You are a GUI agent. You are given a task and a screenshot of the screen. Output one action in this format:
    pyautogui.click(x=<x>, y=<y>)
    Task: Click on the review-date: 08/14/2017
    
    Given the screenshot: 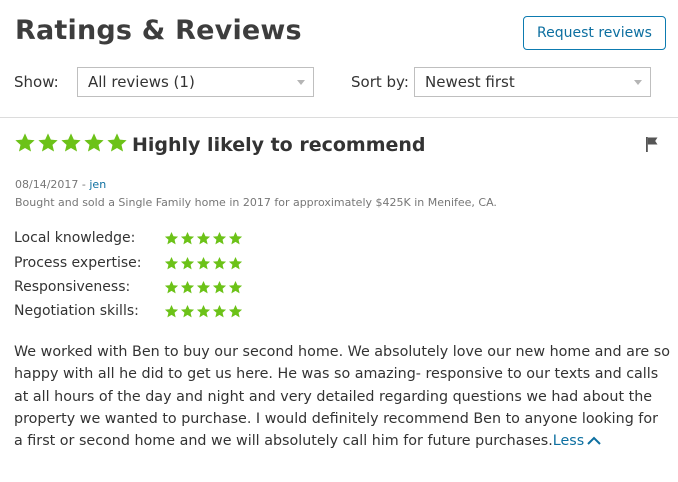 What is the action you would take?
    pyautogui.click(x=47, y=184)
    